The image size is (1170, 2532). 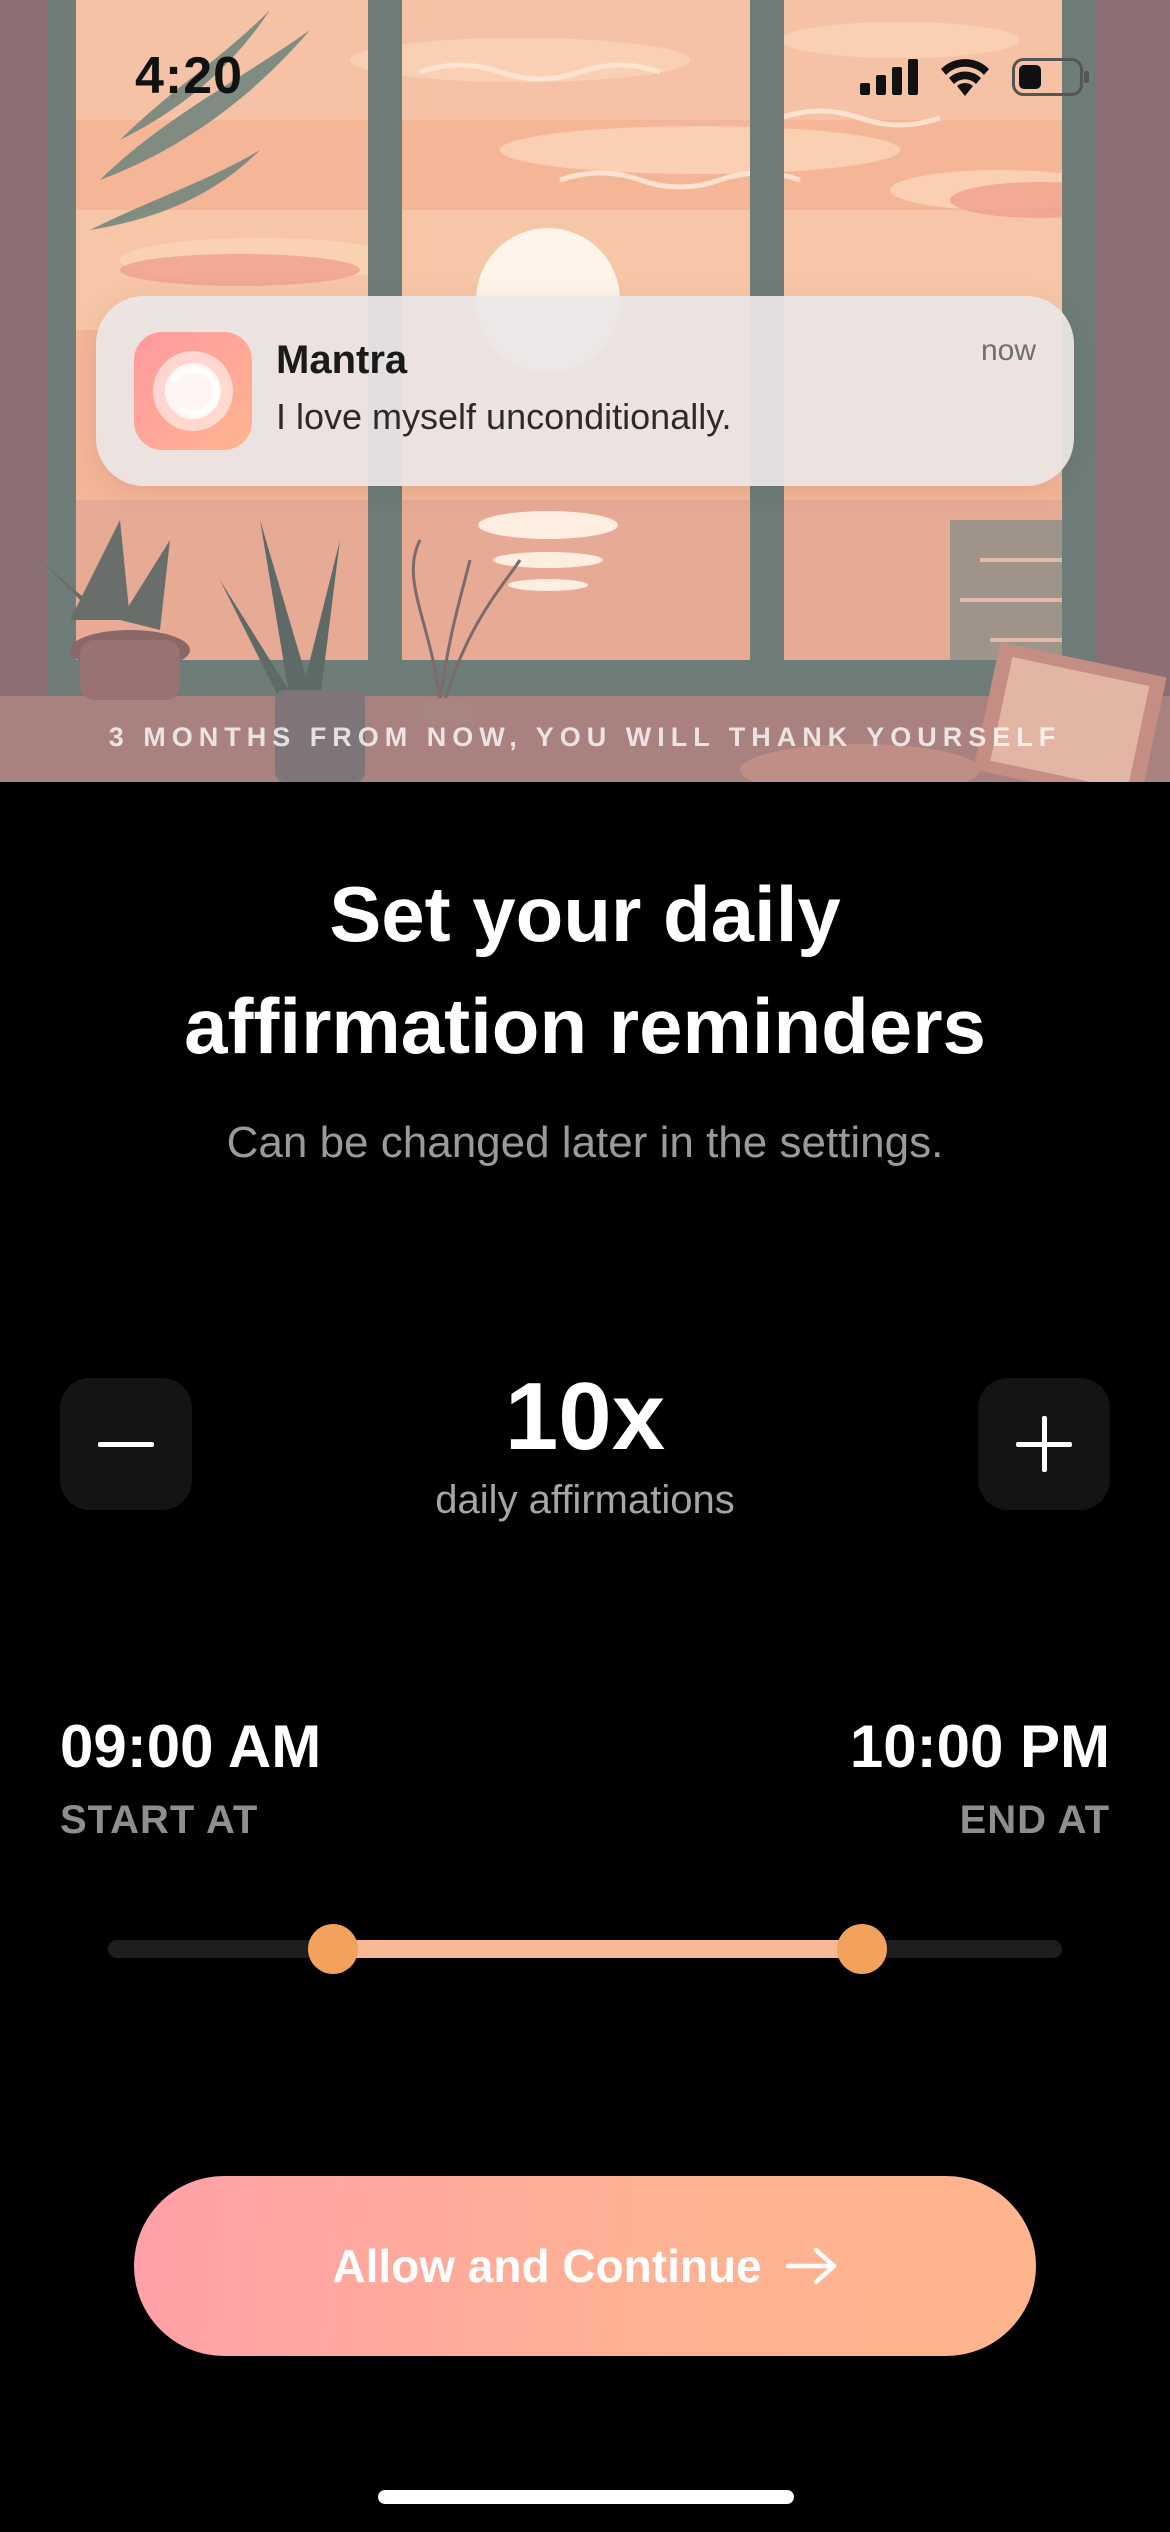 I want to click on start-time-label: START AT, so click(x=159, y=1820).